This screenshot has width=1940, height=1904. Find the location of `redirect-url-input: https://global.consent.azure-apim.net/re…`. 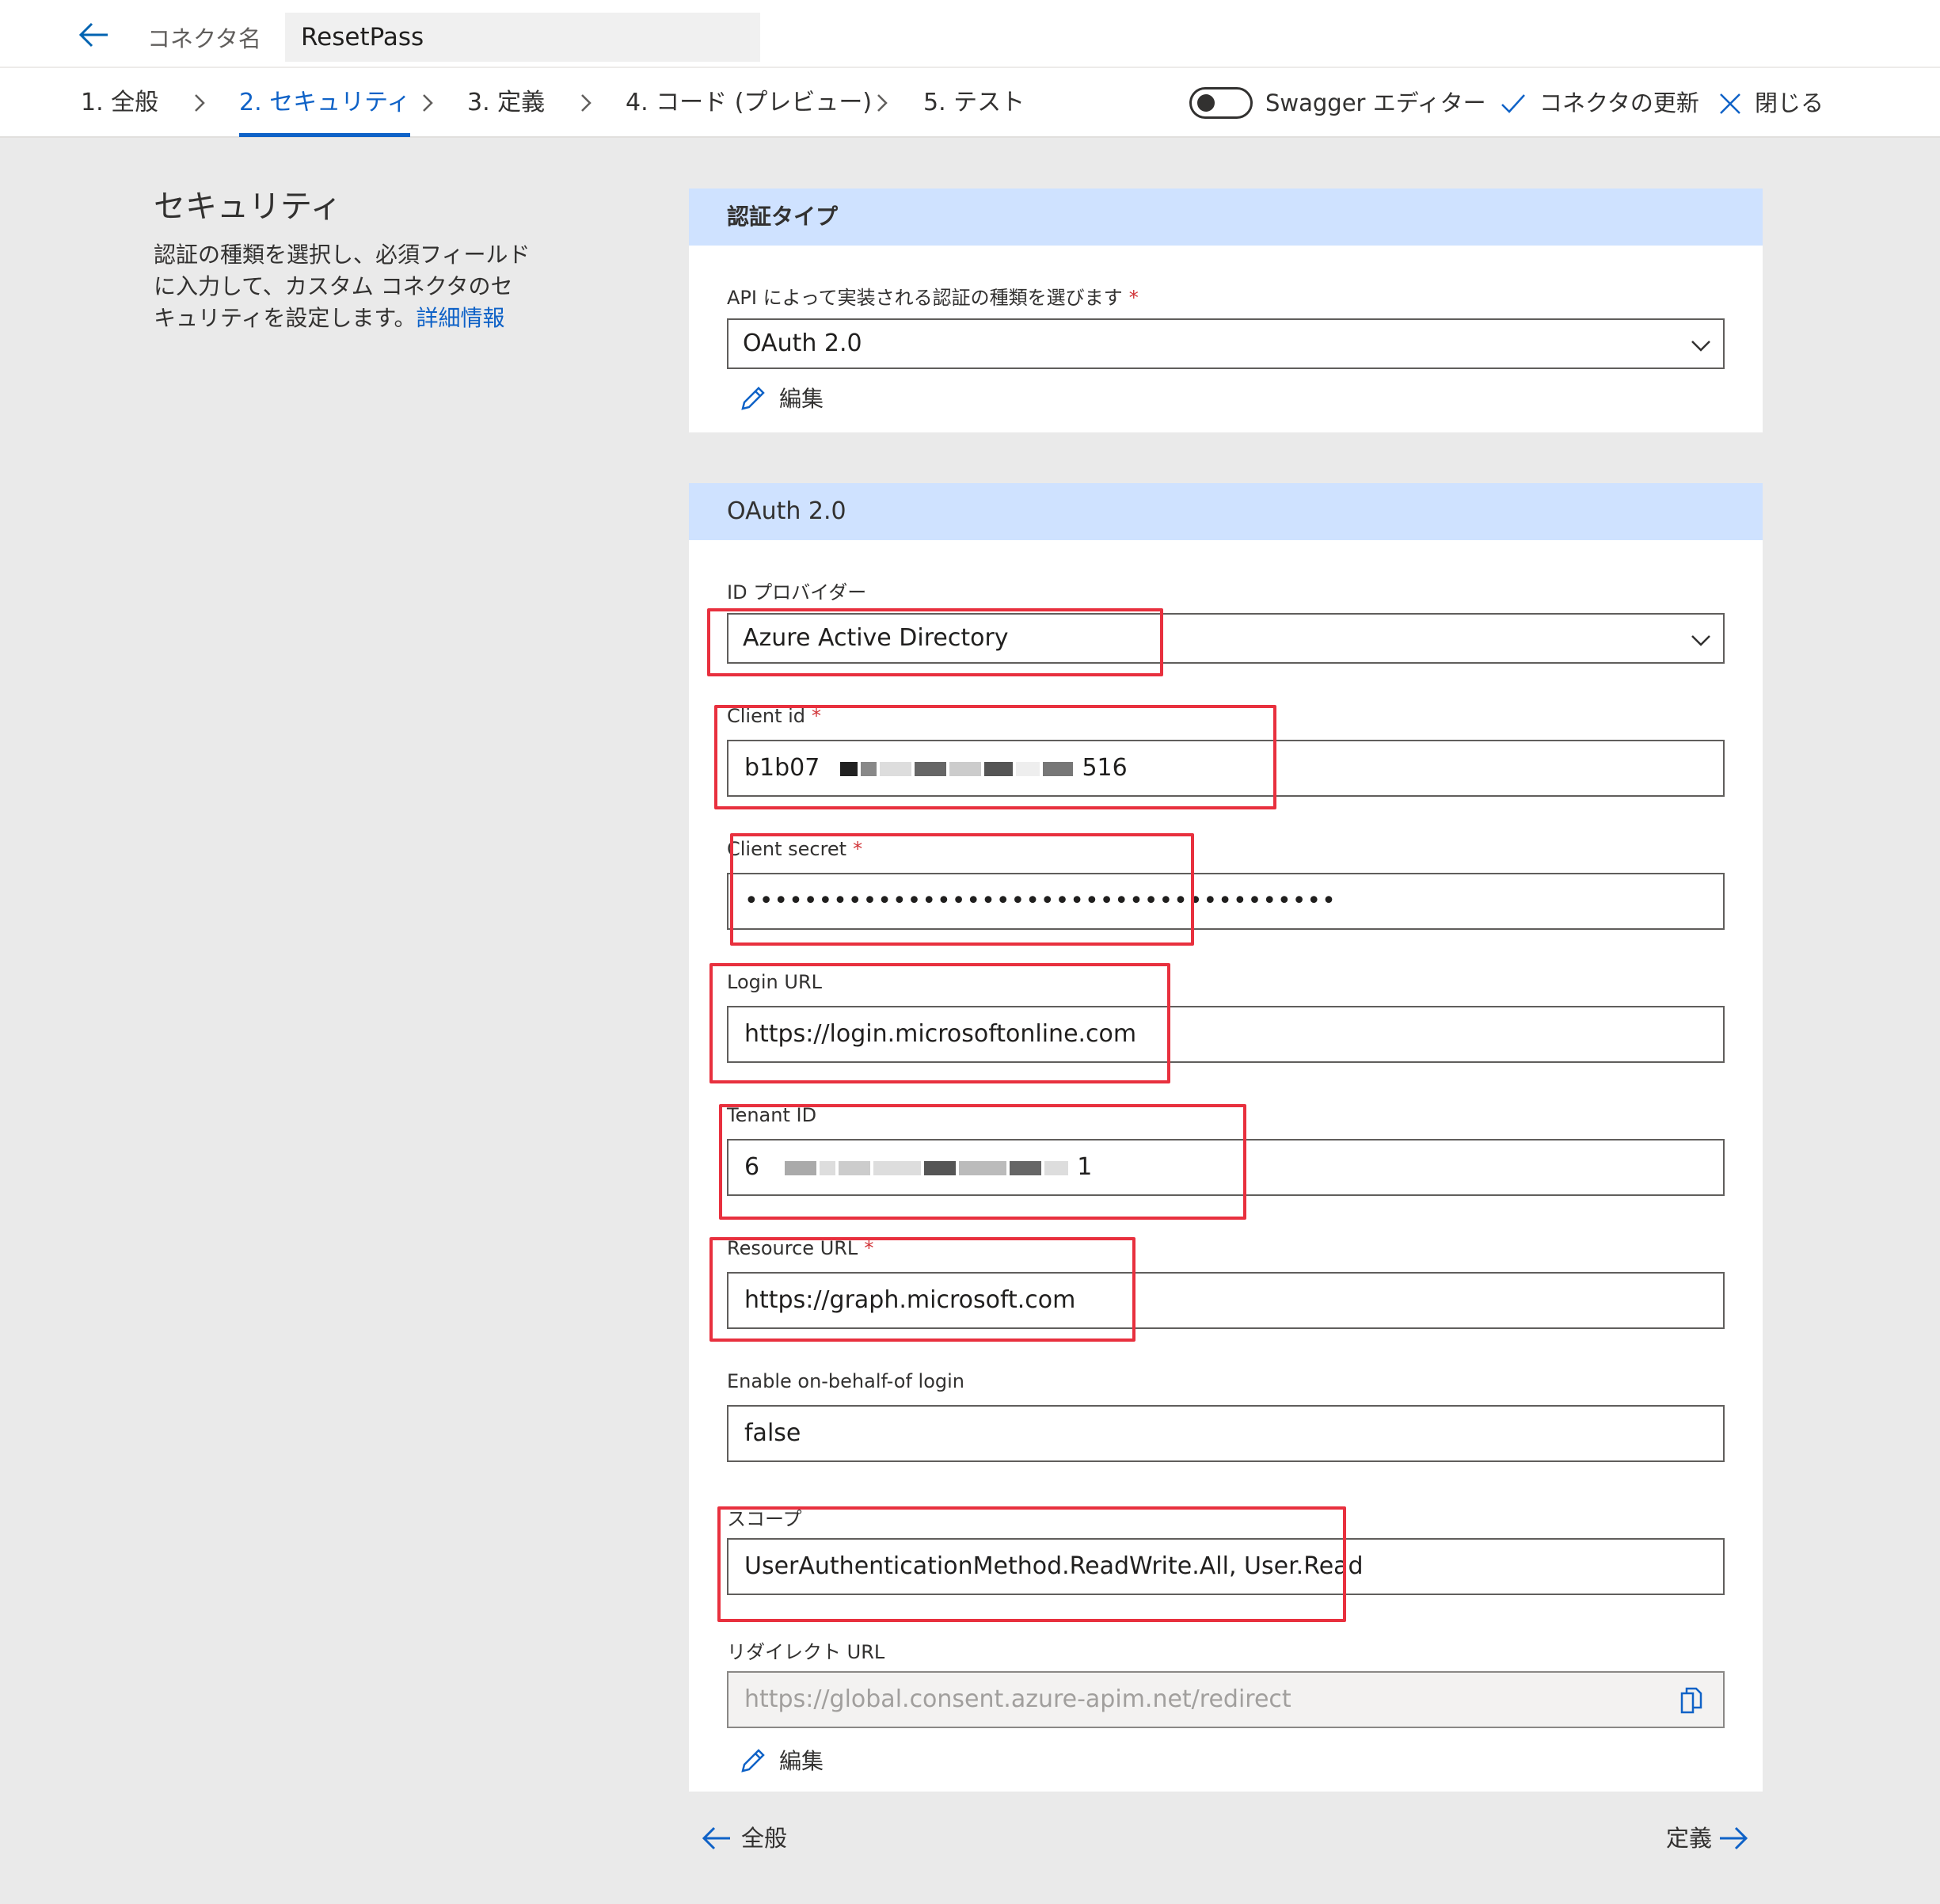

redirect-url-input: https://global.consent.azure-apim.net/re… is located at coordinates (1226, 1699).